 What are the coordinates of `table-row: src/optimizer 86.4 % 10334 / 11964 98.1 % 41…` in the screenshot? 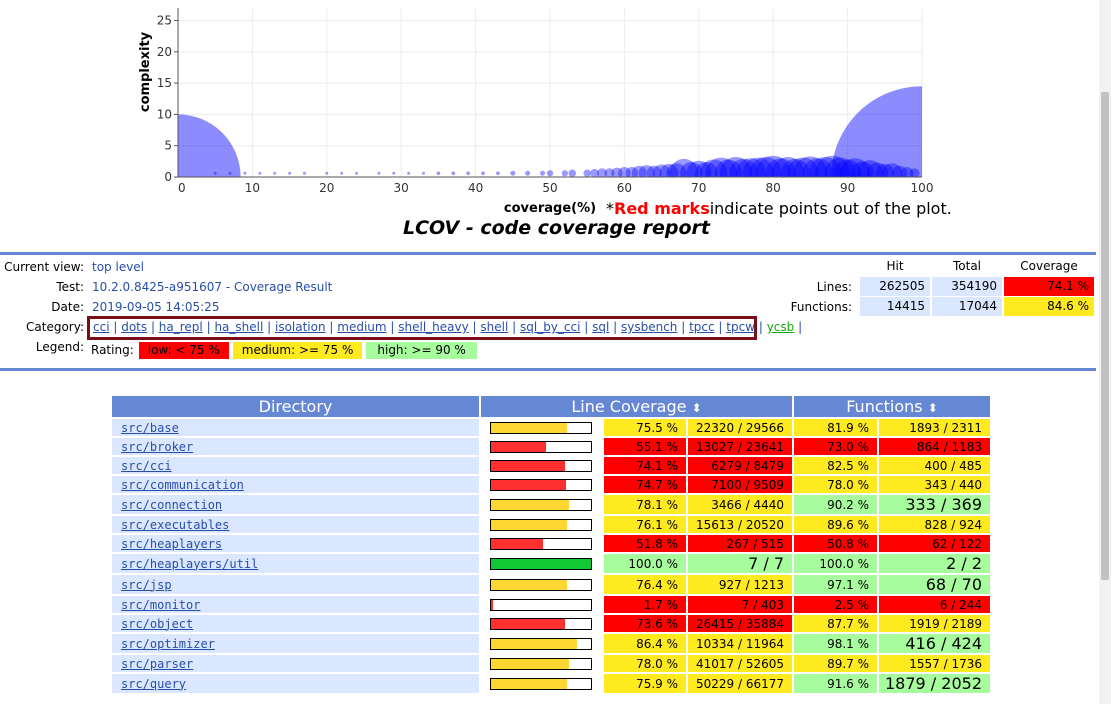 It's located at (551, 644).